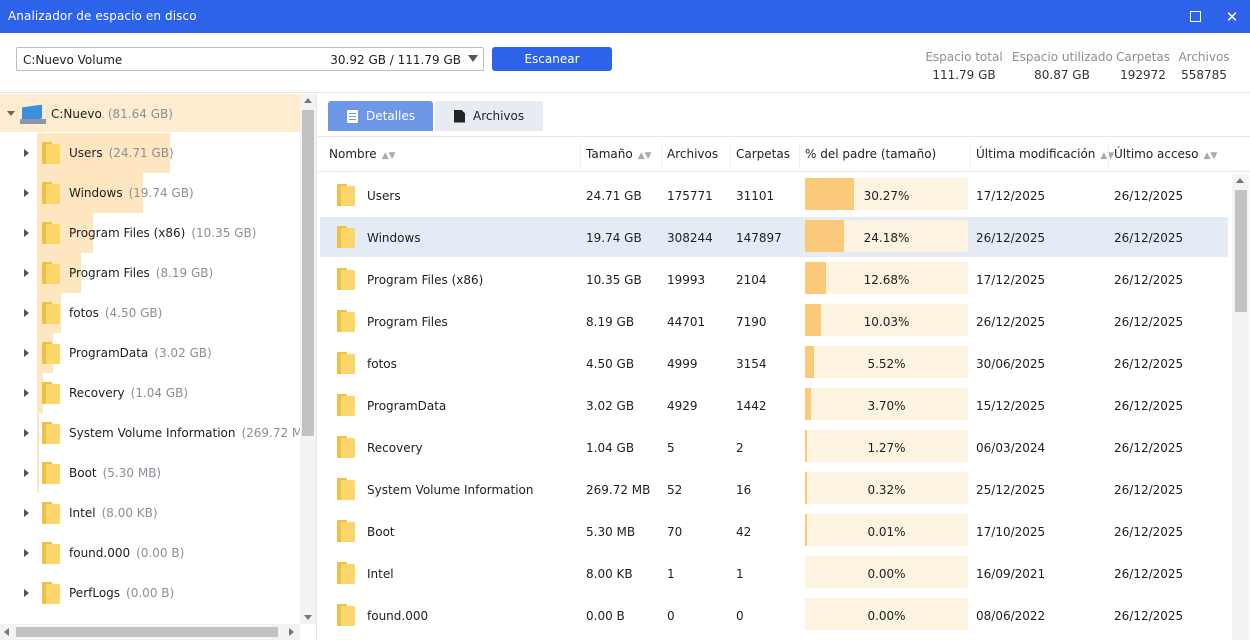 The image size is (1250, 640). I want to click on stat-files: Archivos 558785, so click(1204, 66).